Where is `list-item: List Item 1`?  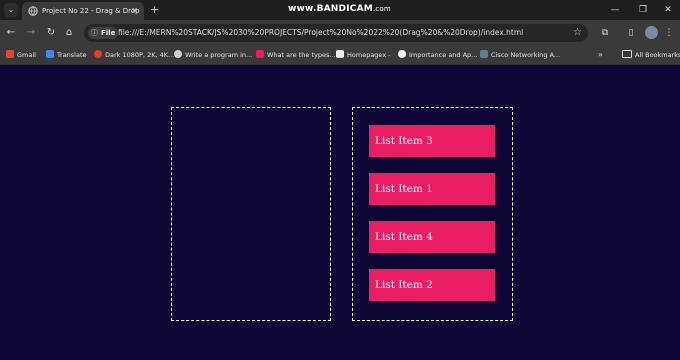
list-item: List Item 1 is located at coordinates (432, 189).